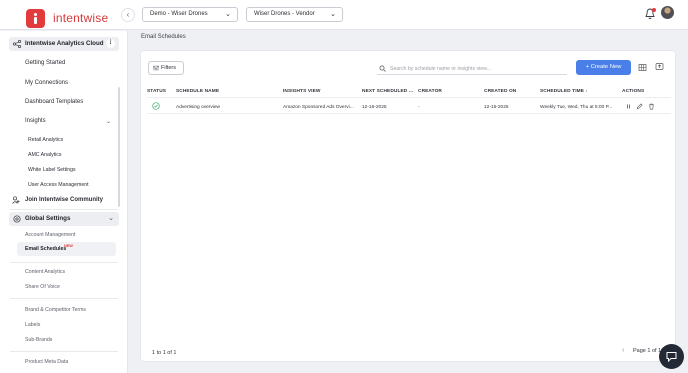  What do you see at coordinates (667, 12) in the screenshot?
I see `user-avatar` at bounding box center [667, 12].